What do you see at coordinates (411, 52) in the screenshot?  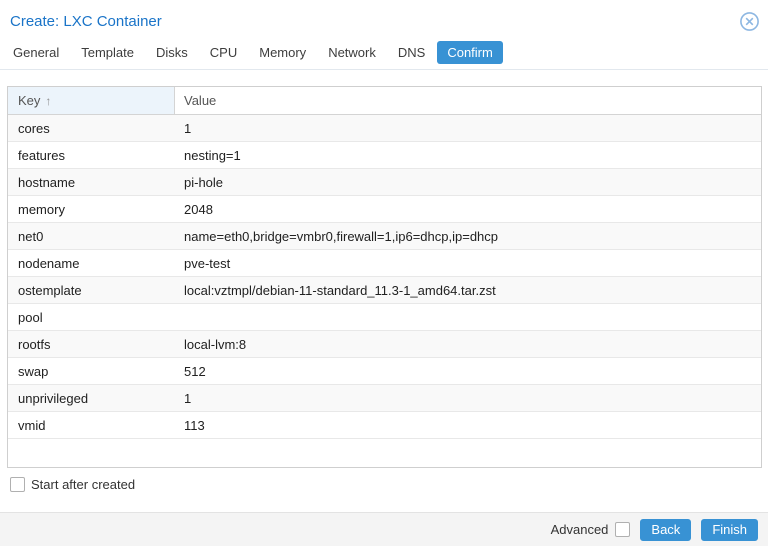 I see `tab-dns: DNS` at bounding box center [411, 52].